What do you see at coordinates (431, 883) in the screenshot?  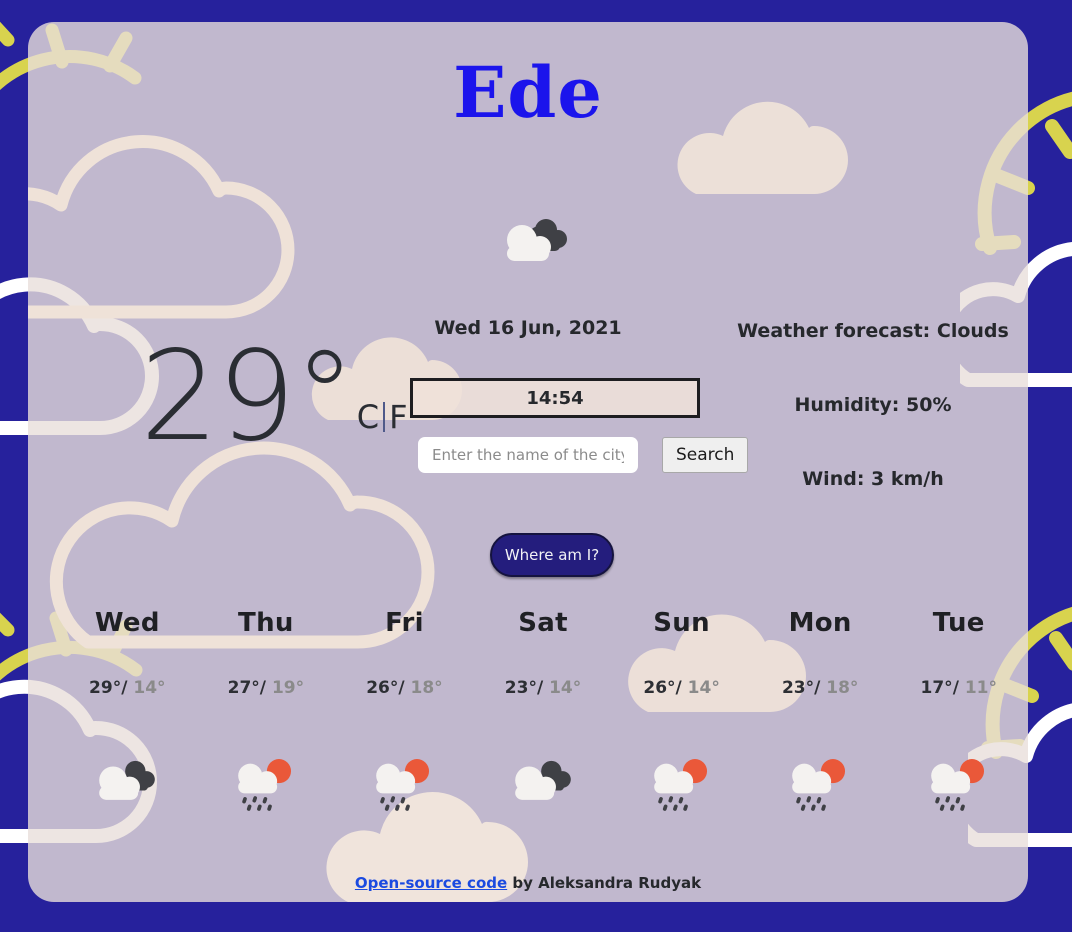 I see `open-source-link: Open-source code` at bounding box center [431, 883].